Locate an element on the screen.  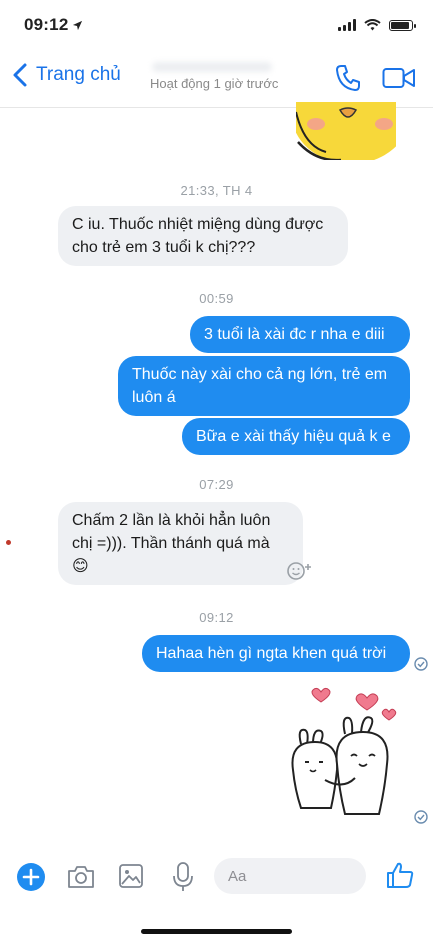
duck-sticker is located at coordinates (346, 131).